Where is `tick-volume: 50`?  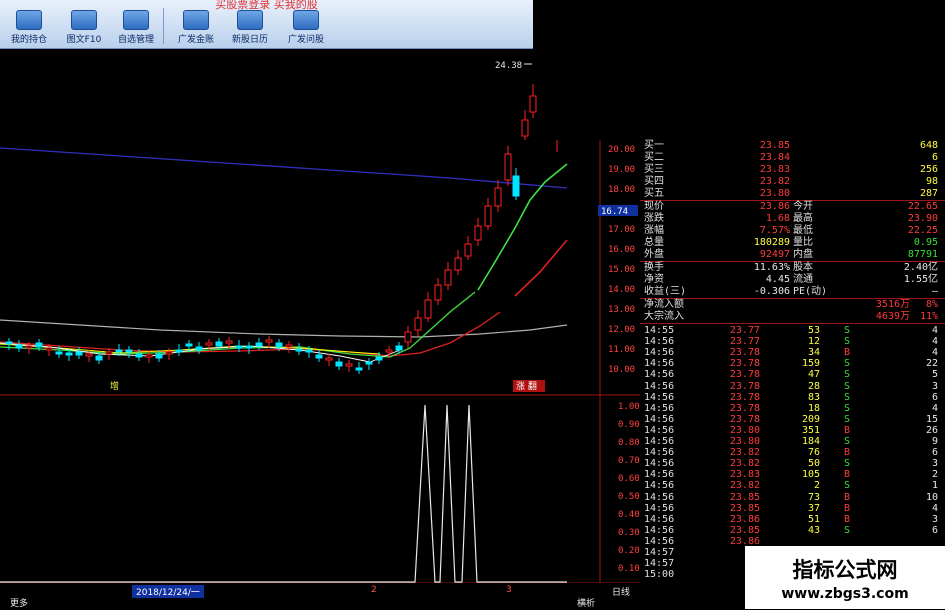 tick-volume: 50 is located at coordinates (813, 464).